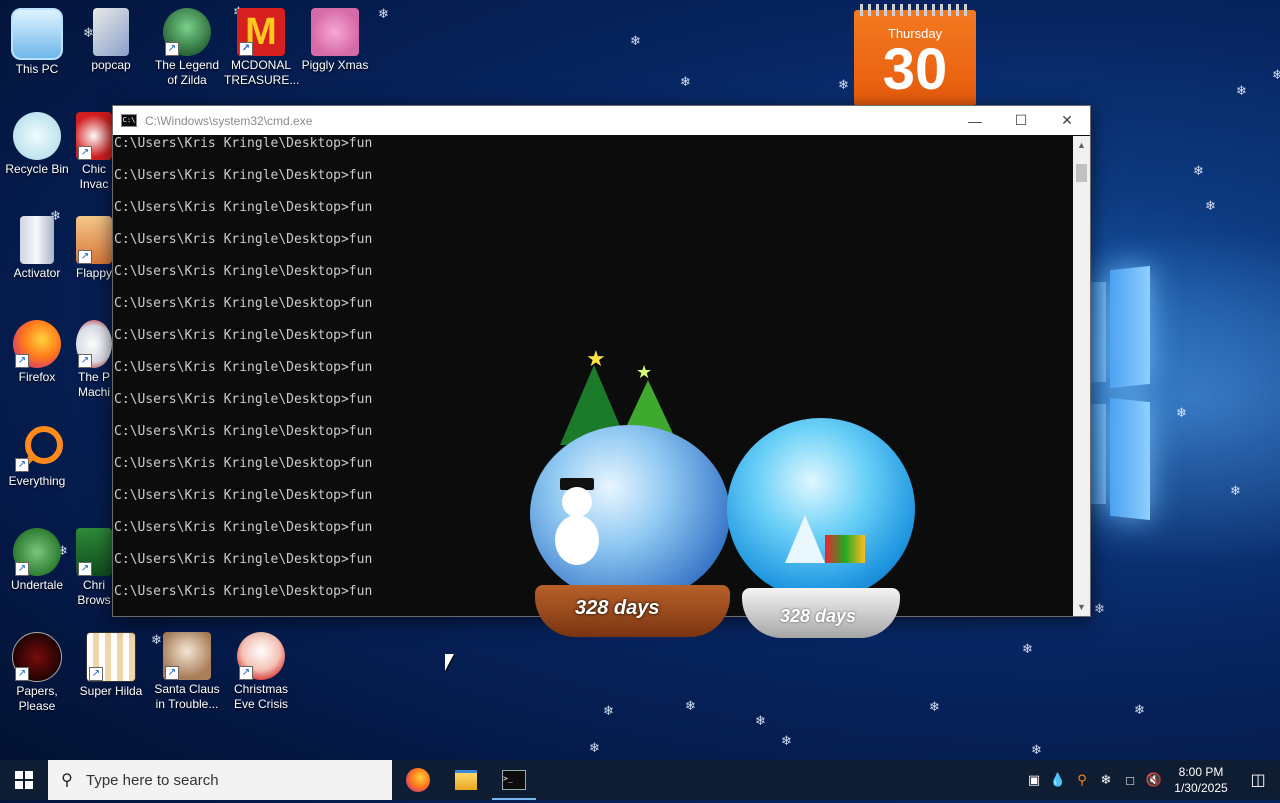 The height and width of the screenshot is (803, 1280). What do you see at coordinates (916, 10) in the screenshot?
I see `calendar-rings` at bounding box center [916, 10].